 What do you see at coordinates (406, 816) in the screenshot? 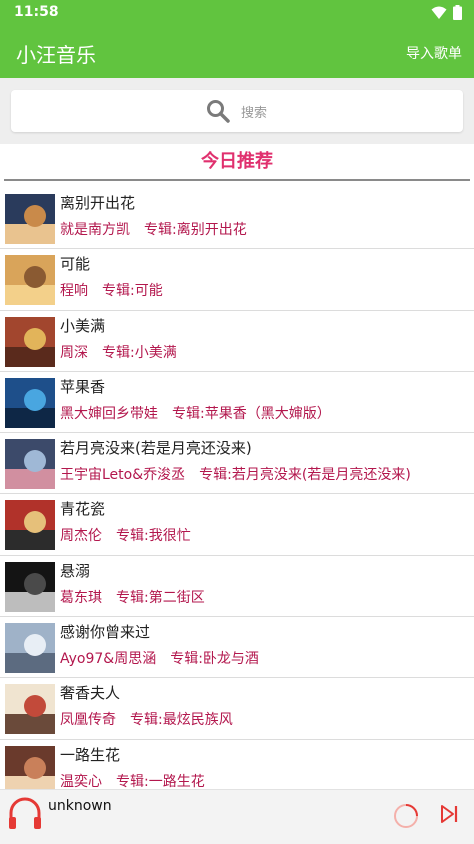
I see `loading-spinner-icon` at bounding box center [406, 816].